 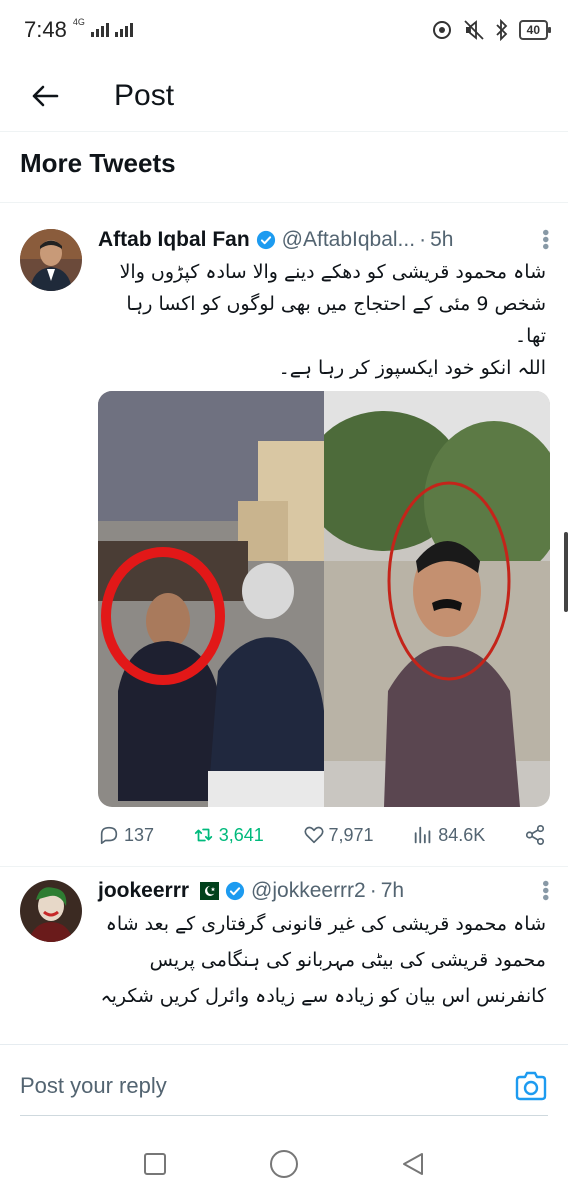 I want to click on retweet-button: 3,641, so click(x=228, y=835).